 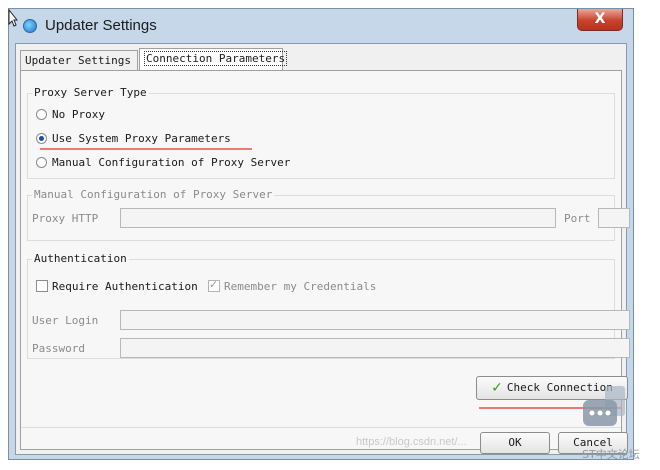 What do you see at coordinates (146, 149) in the screenshot?
I see `red-underline-annotation` at bounding box center [146, 149].